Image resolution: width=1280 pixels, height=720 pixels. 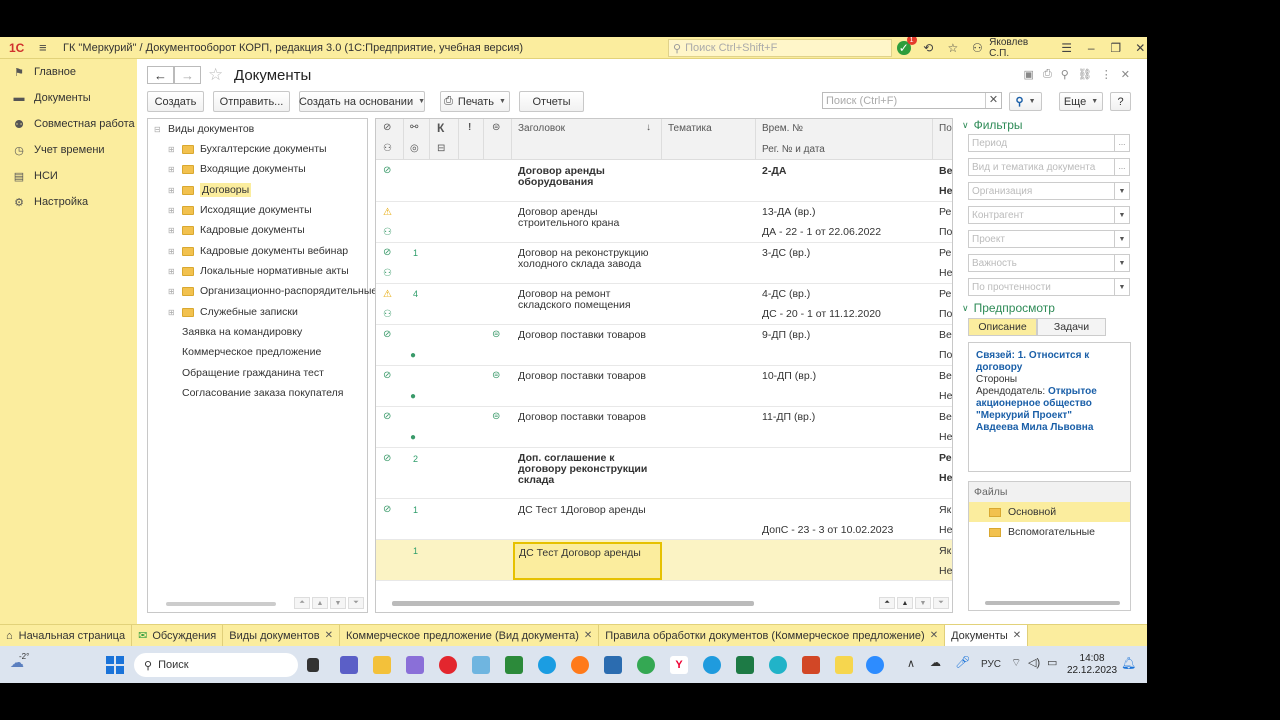 What do you see at coordinates (1128, 663) in the screenshot?
I see `notification-bell-icon: 🔔︎` at bounding box center [1128, 663].